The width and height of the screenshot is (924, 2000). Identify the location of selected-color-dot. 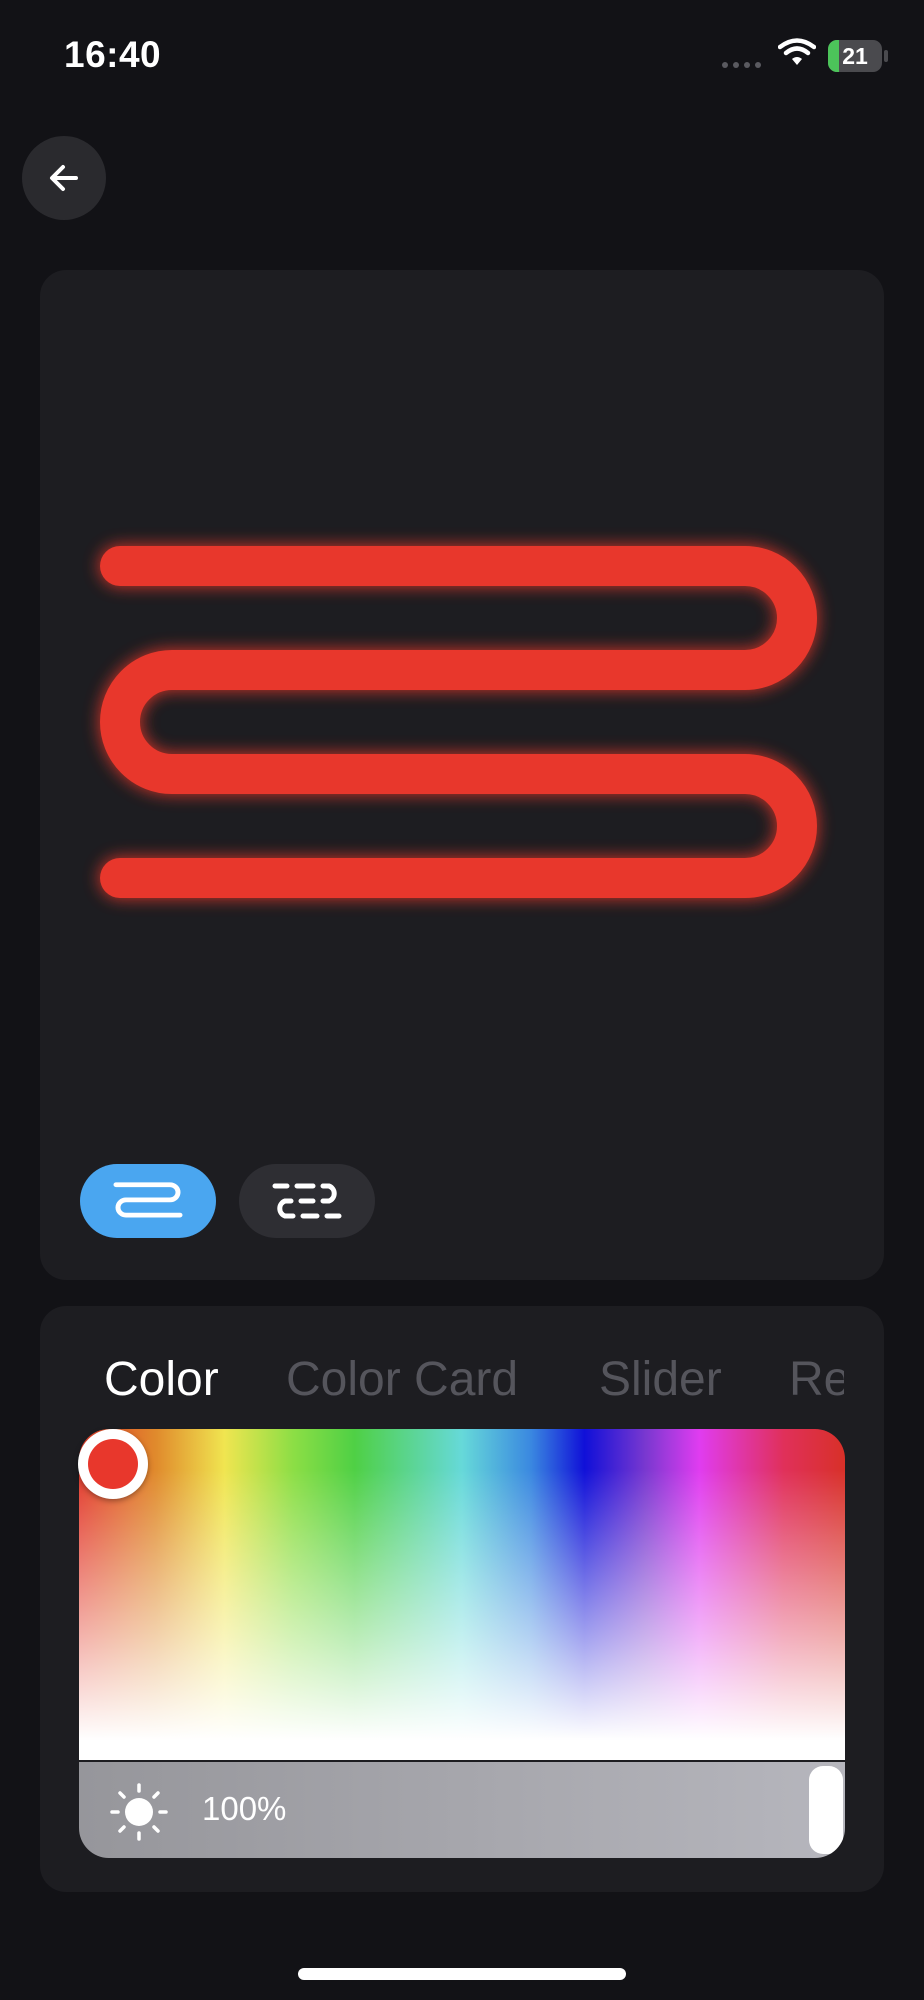
(113, 1464).